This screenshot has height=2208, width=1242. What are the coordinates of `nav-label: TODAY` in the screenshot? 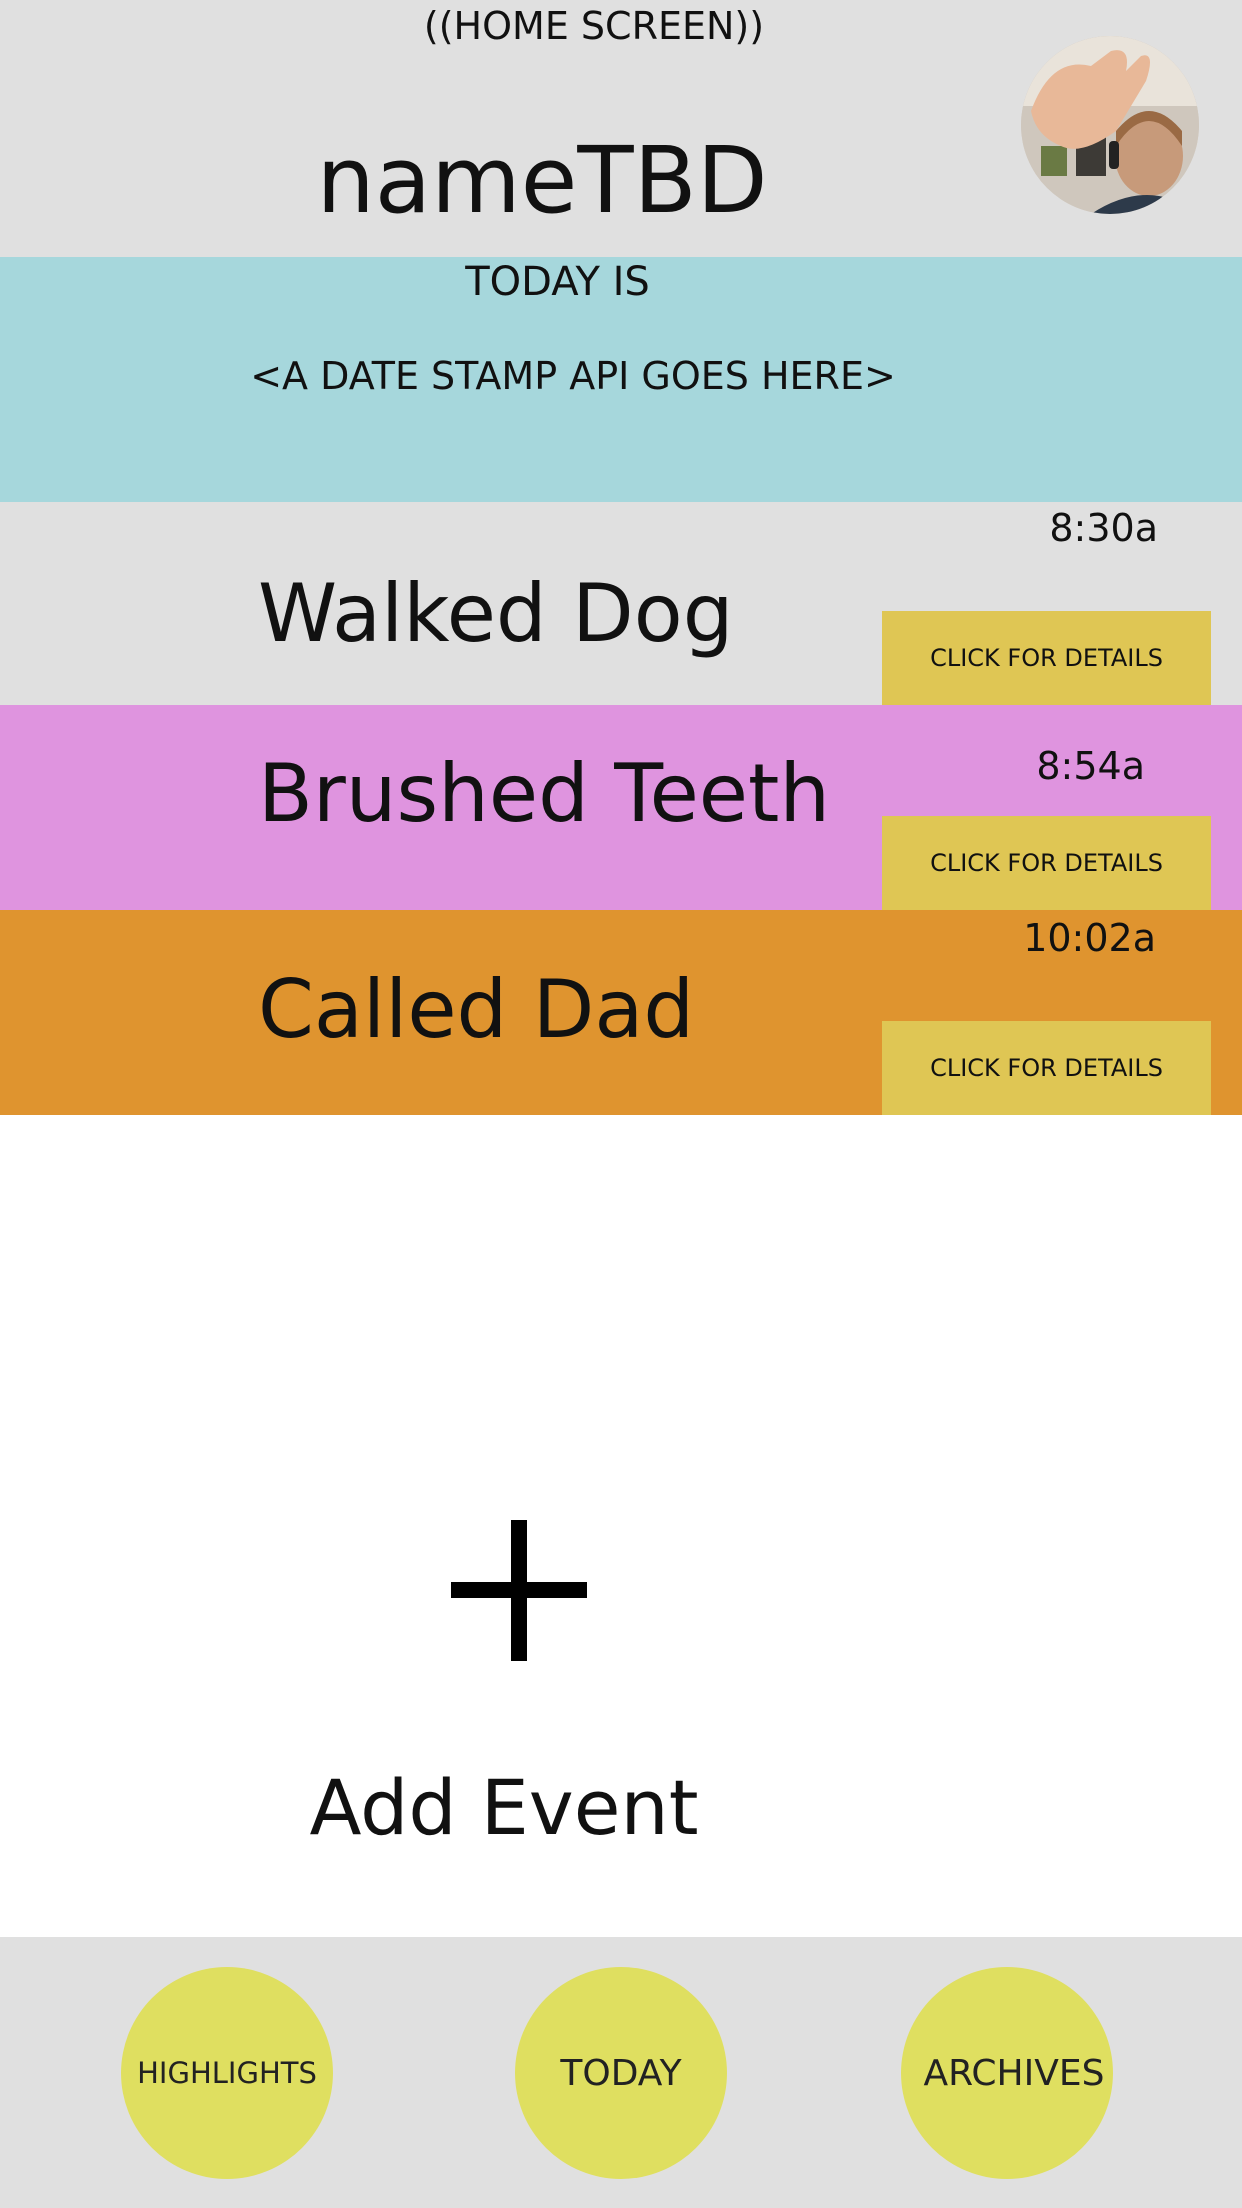 It's located at (621, 2073).